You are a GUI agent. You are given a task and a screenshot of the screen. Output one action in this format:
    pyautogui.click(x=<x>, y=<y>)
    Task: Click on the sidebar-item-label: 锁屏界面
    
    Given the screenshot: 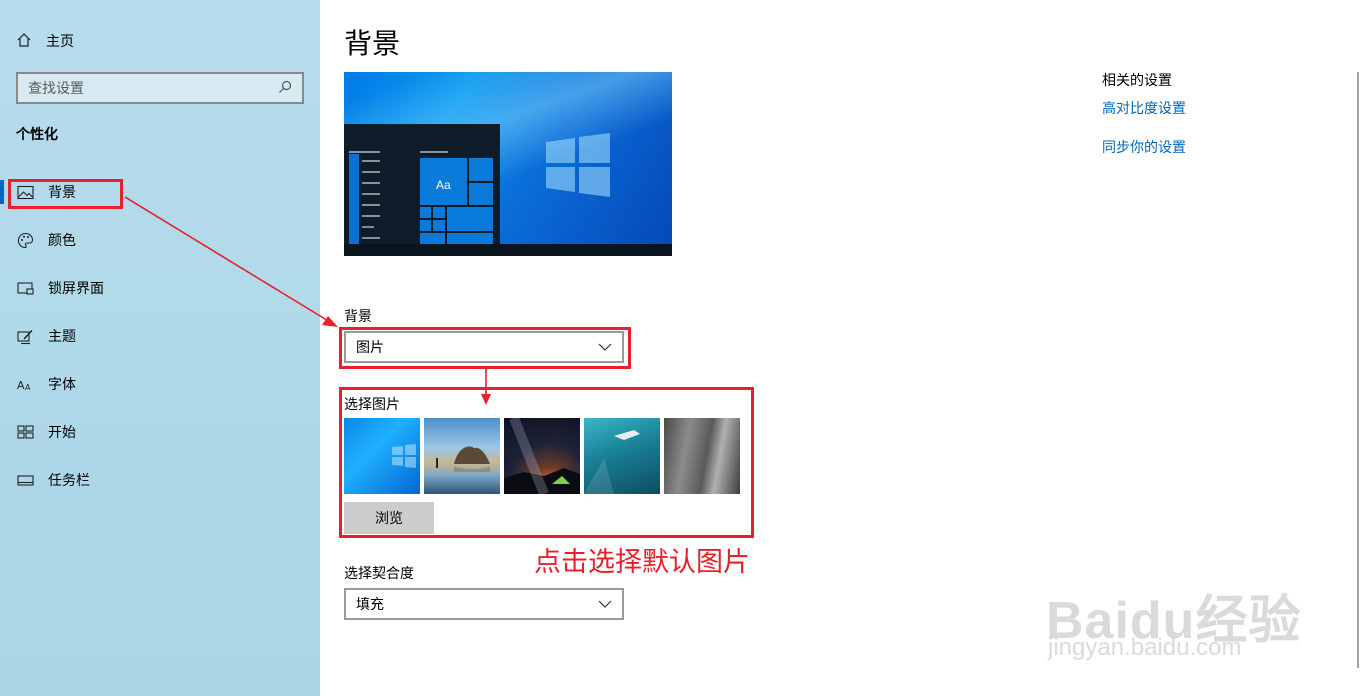 What is the action you would take?
    pyautogui.click(x=76, y=288)
    